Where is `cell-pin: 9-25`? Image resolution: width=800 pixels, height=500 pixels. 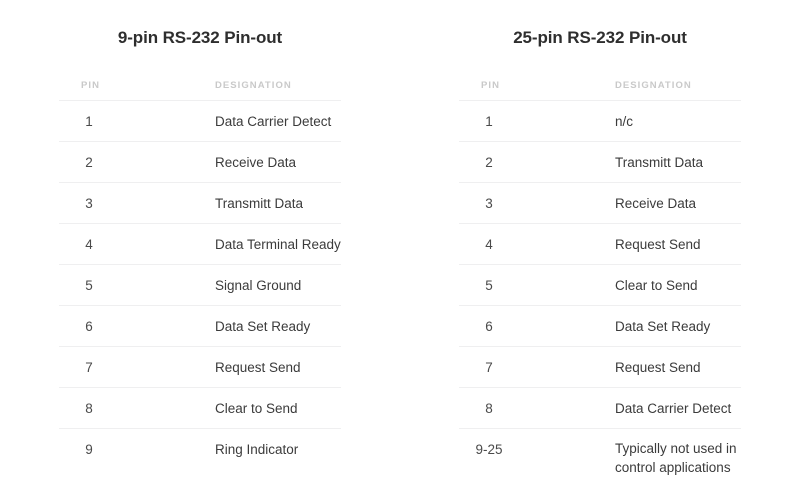 cell-pin: 9-25 is located at coordinates (489, 449).